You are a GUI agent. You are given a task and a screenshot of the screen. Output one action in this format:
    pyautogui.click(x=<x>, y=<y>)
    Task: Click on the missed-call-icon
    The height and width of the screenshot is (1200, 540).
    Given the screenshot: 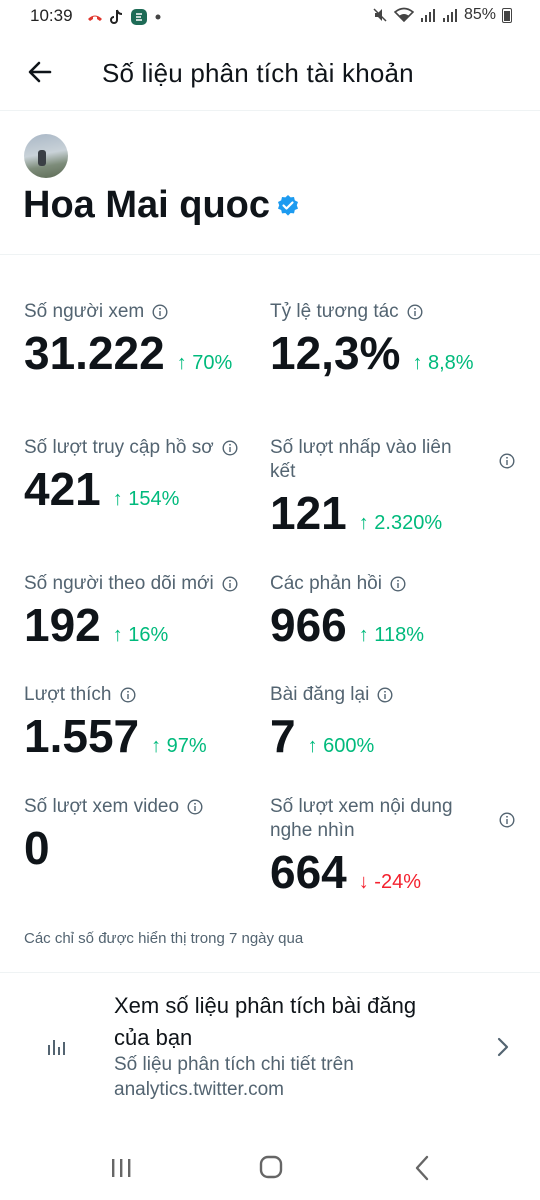 What is the action you would take?
    pyautogui.click(x=95, y=18)
    